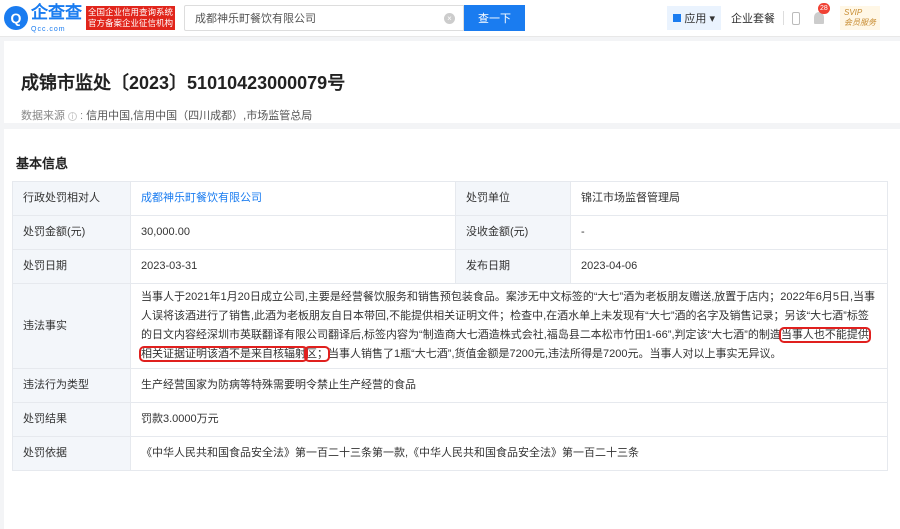 The height and width of the screenshot is (529, 900). I want to click on label: 违法行为类型, so click(71, 385).